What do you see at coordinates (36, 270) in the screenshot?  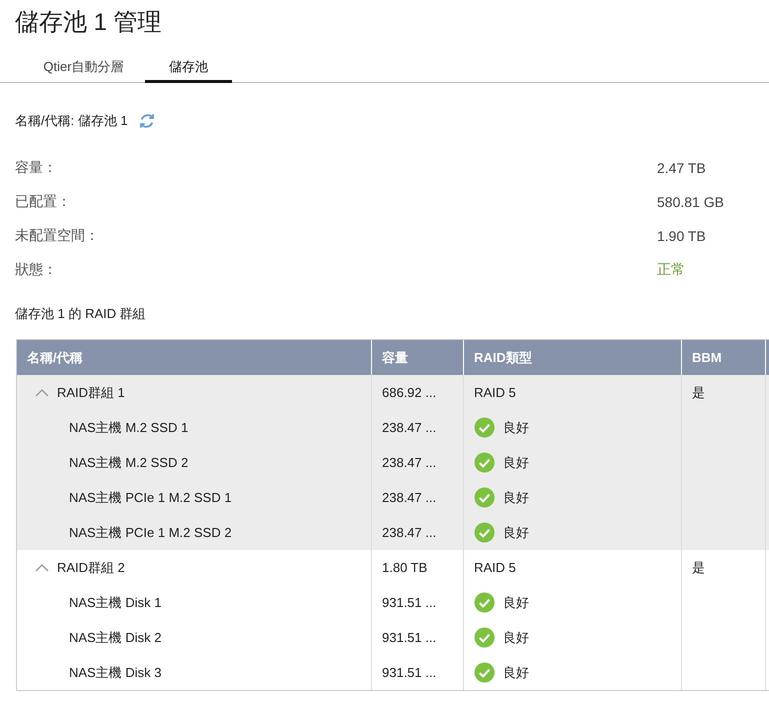 I see `info-label: 狀態：` at bounding box center [36, 270].